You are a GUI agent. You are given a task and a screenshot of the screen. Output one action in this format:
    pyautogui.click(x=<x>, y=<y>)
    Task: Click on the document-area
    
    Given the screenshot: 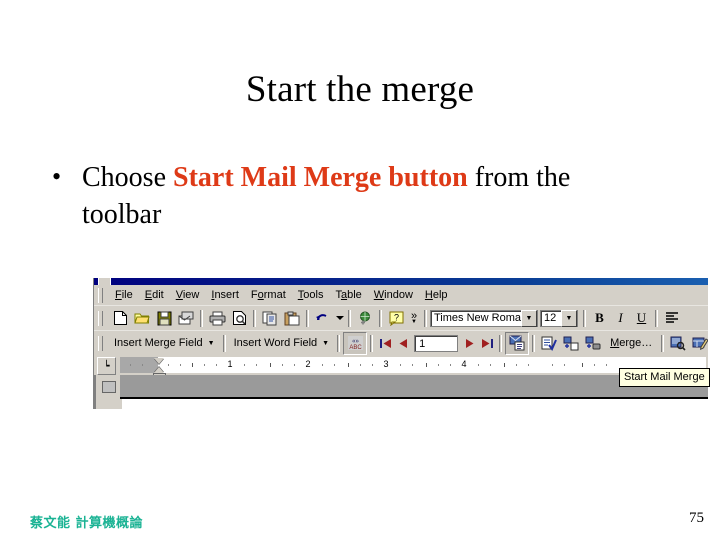 What is the action you would take?
    pyautogui.click(x=401, y=392)
    